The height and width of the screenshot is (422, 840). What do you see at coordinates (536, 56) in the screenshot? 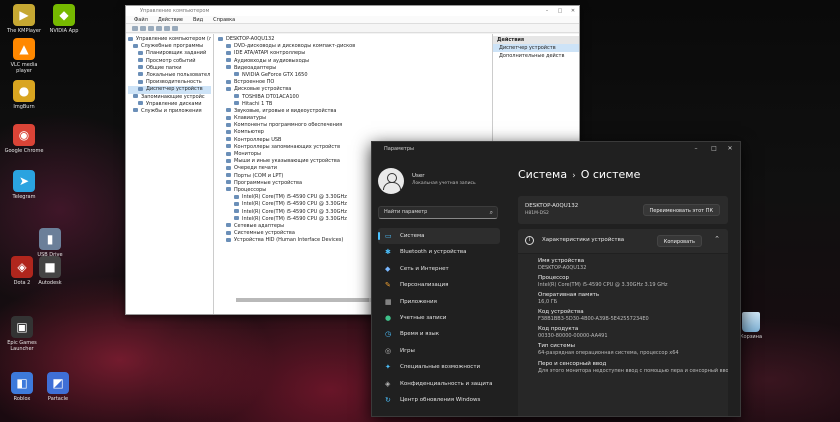
I see `action-item: Дополнительные действ` at bounding box center [536, 56].